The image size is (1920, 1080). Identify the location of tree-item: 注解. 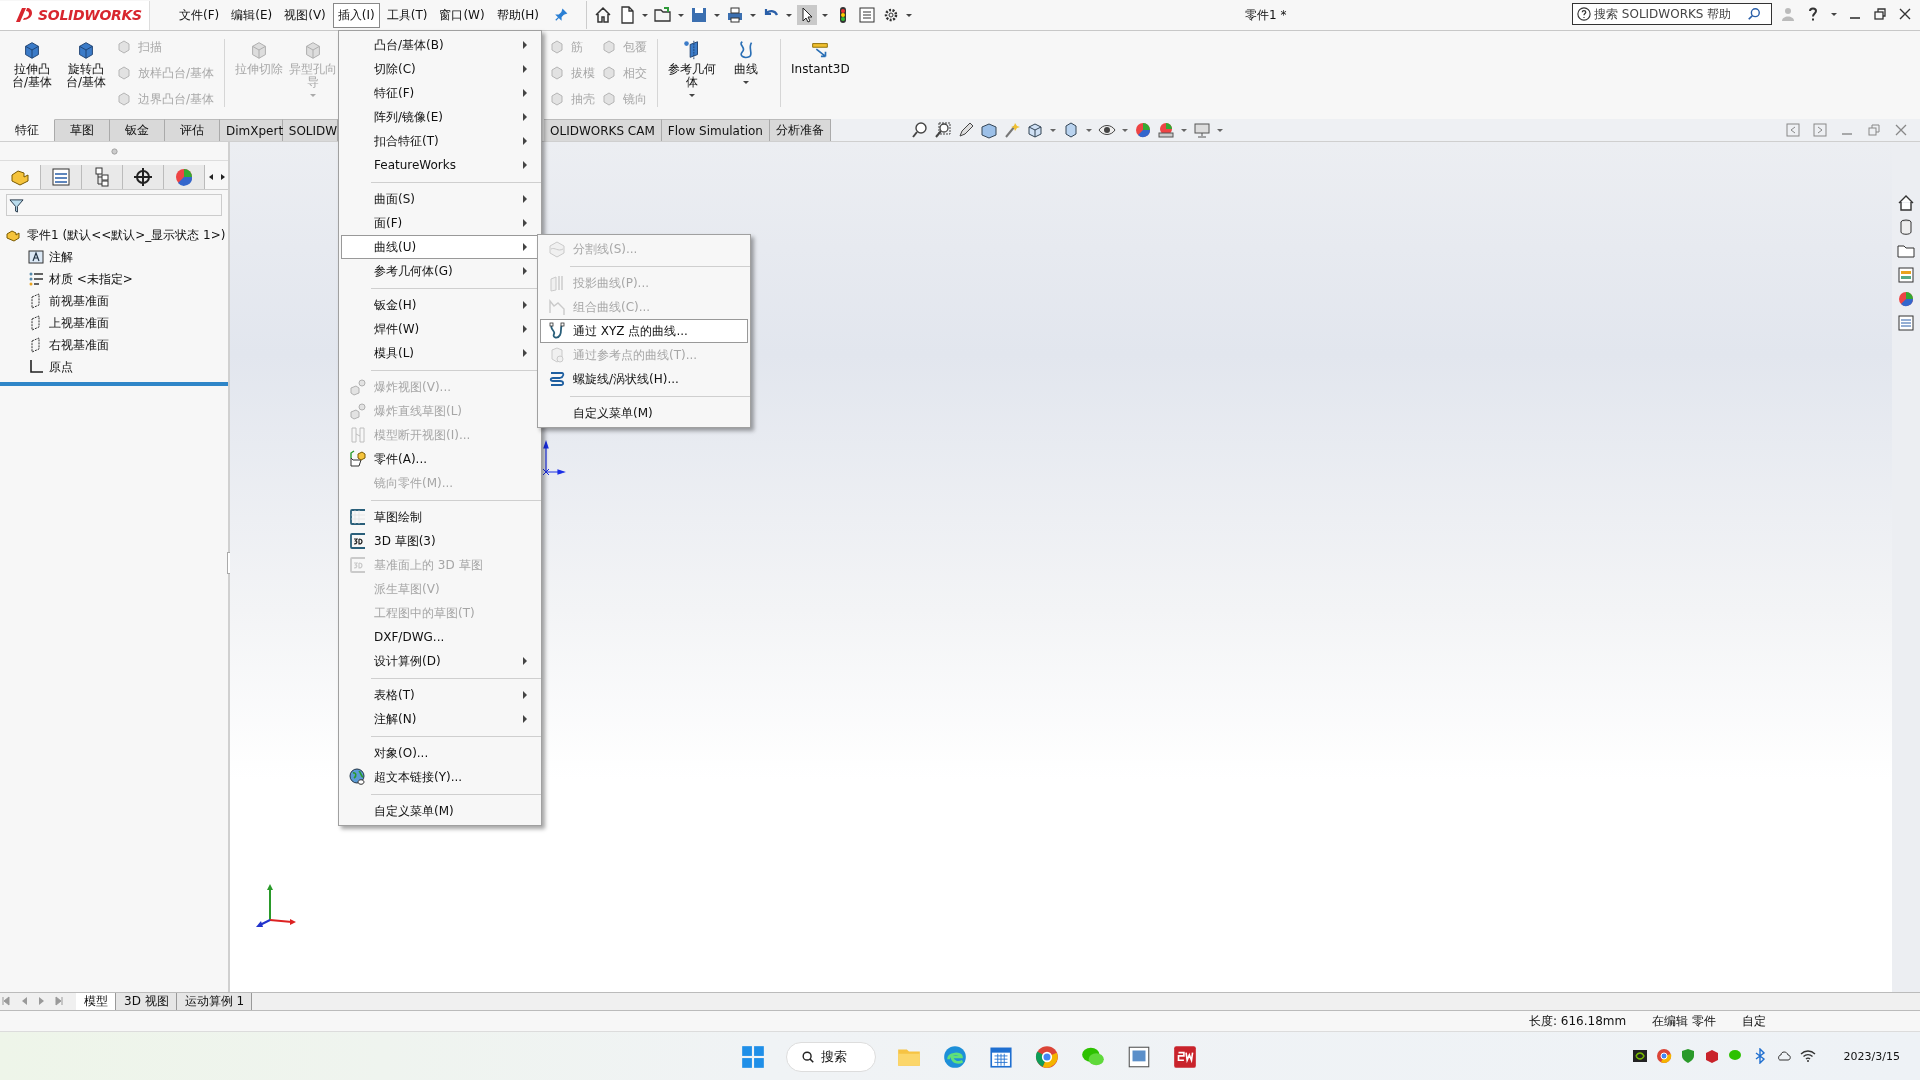
(114, 257).